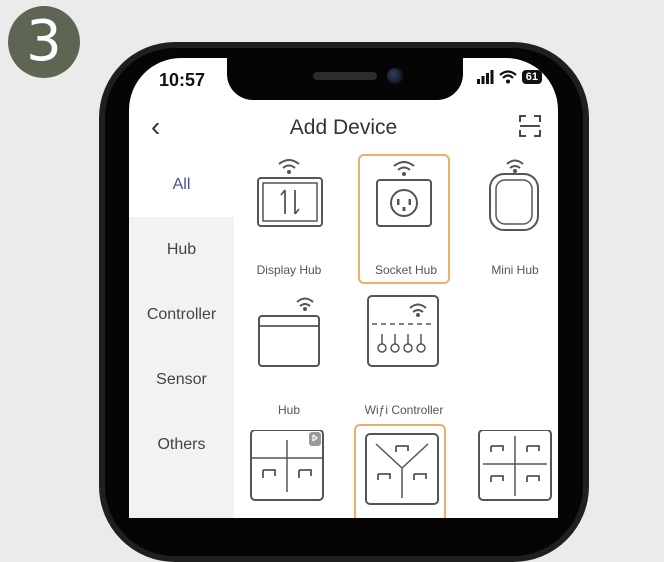 The image size is (664, 562). Describe the element at coordinates (289, 332) in the screenshot. I see `hub-icon` at that location.